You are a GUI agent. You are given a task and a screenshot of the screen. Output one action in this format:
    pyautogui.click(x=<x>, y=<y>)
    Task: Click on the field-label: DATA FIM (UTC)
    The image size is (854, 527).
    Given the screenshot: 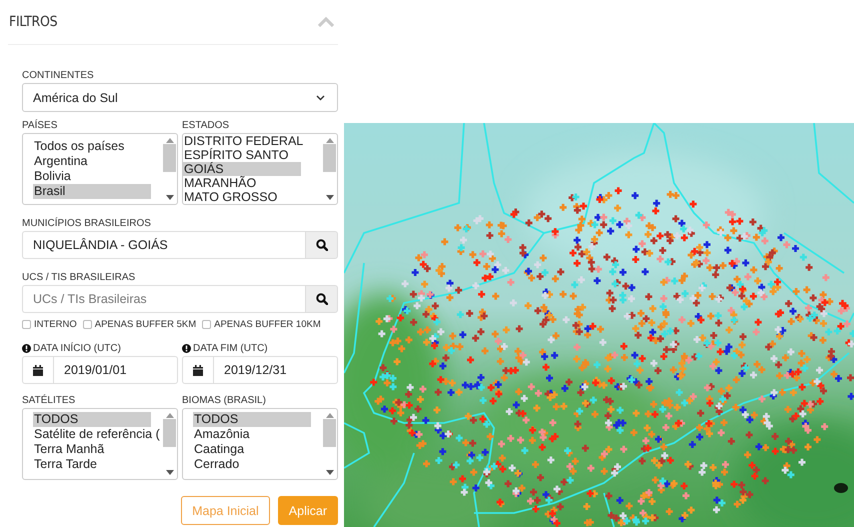 What is the action you would take?
    pyautogui.click(x=230, y=348)
    